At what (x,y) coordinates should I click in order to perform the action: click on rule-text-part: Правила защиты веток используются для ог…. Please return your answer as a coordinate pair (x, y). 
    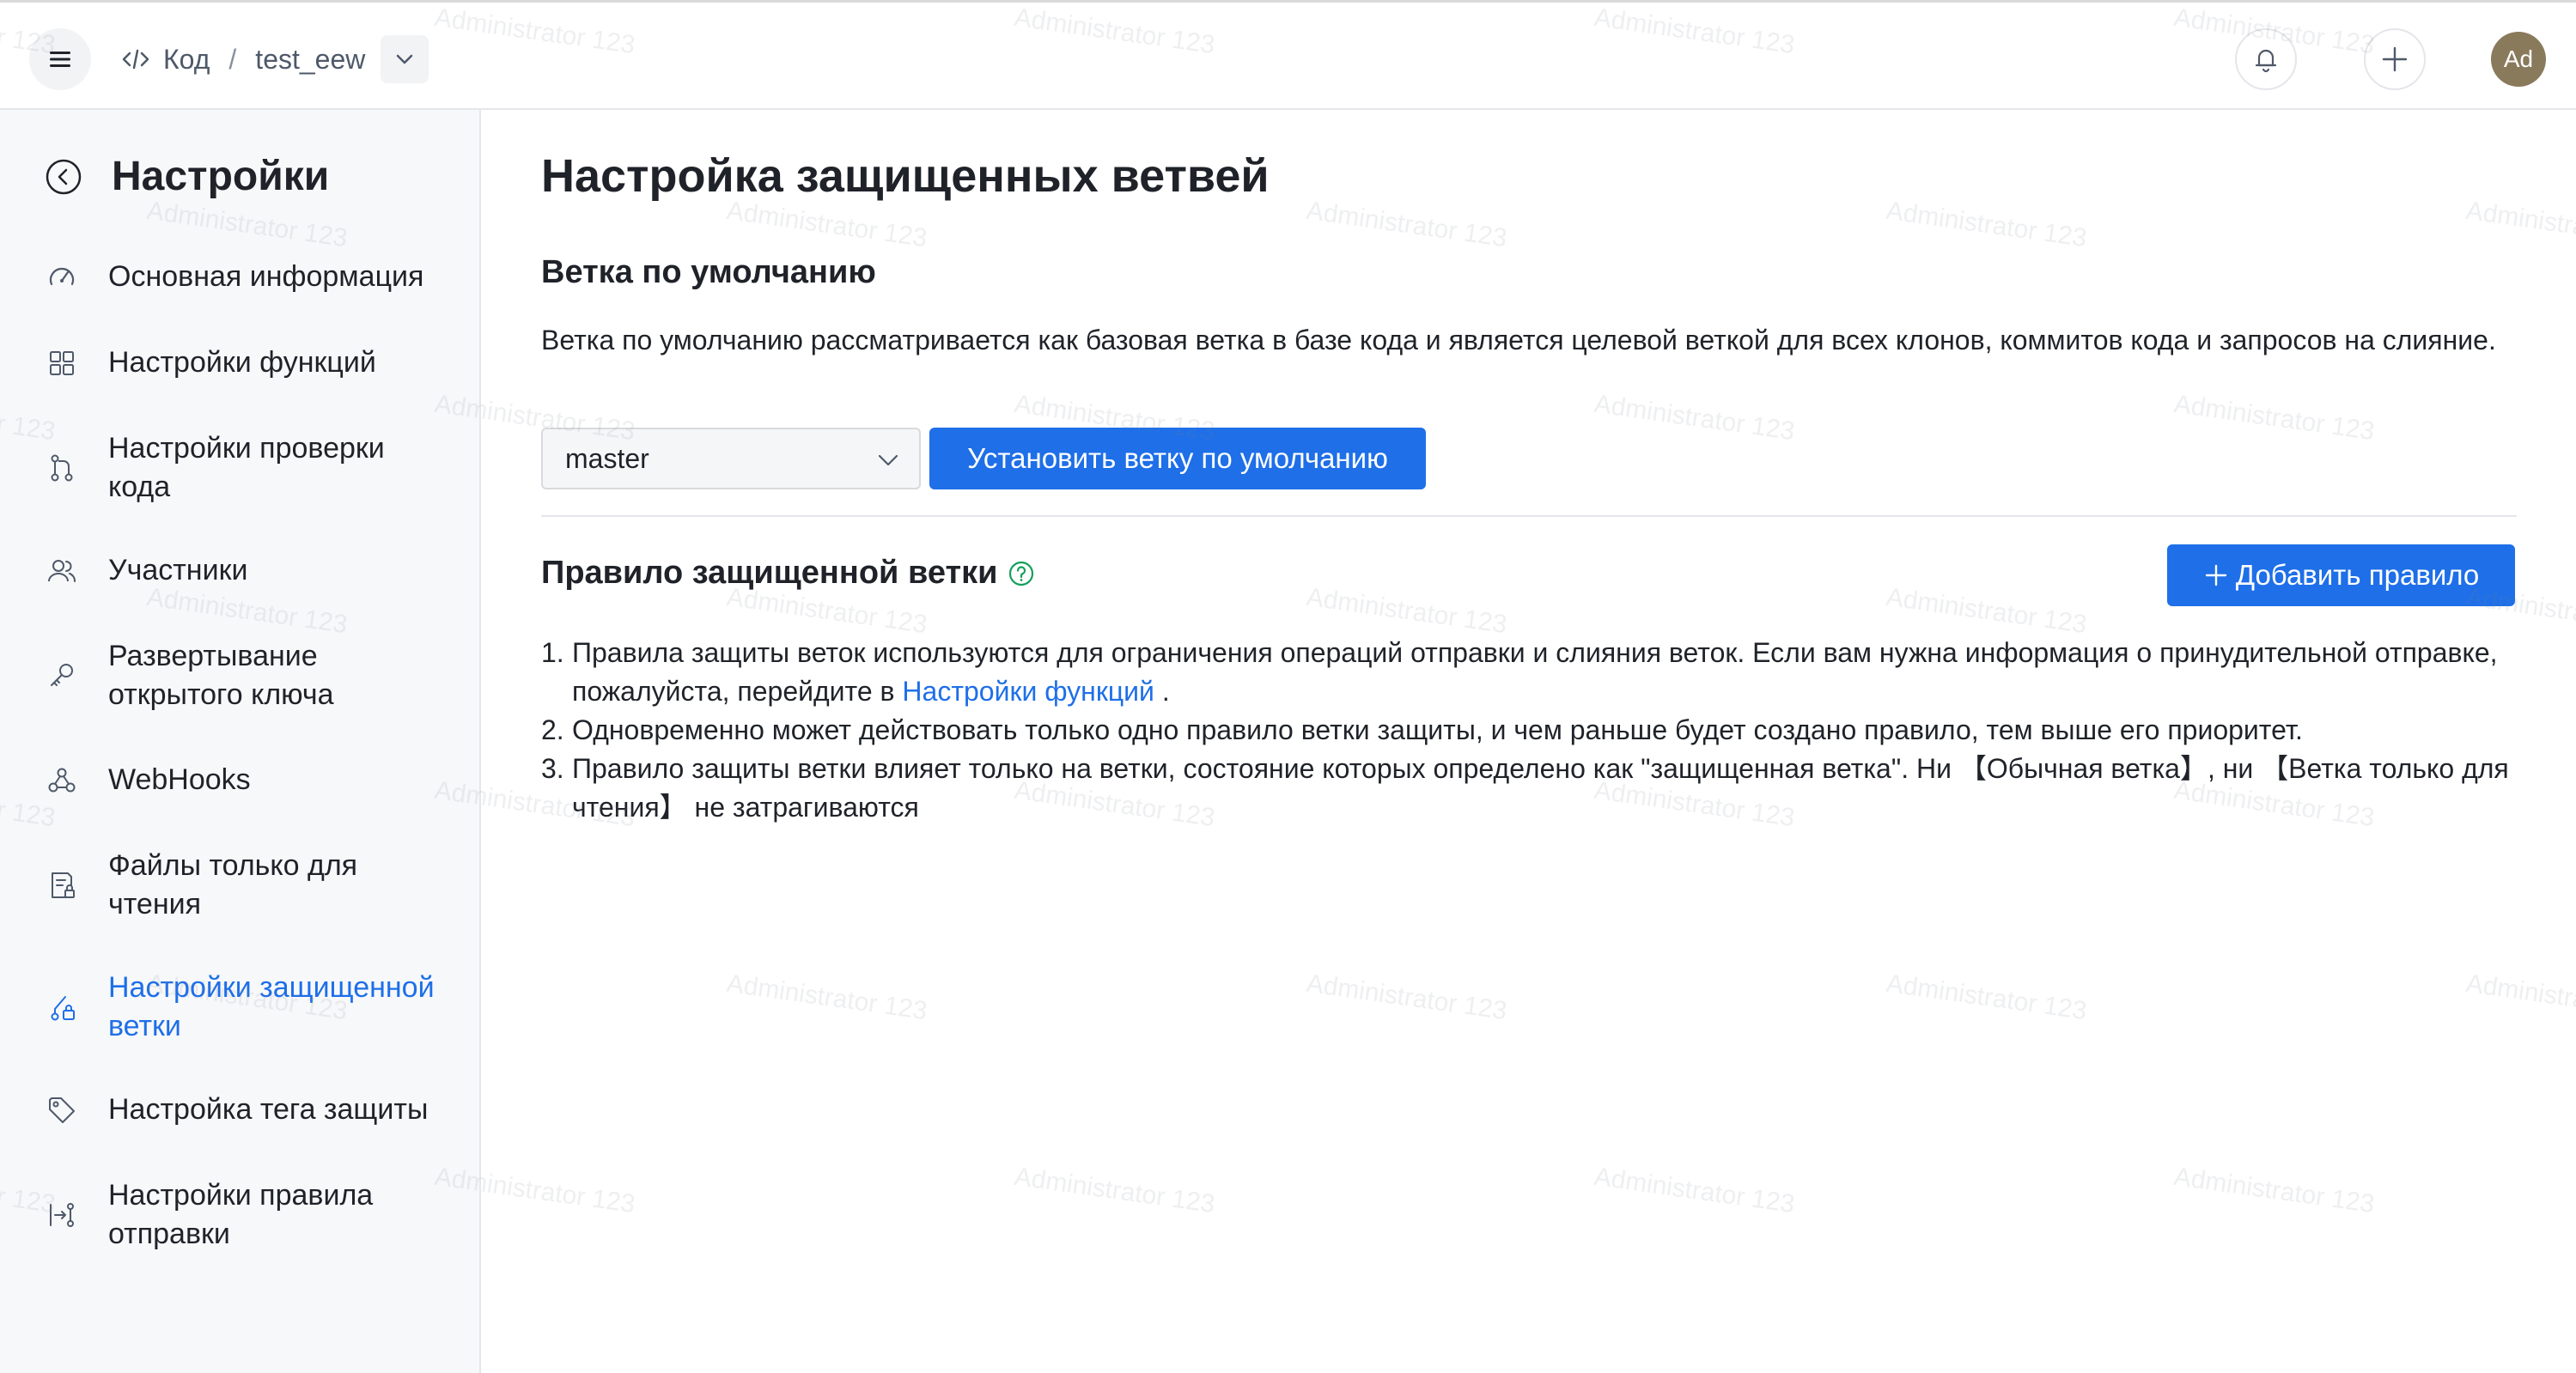
    Looking at the image, I should click on (1535, 672).